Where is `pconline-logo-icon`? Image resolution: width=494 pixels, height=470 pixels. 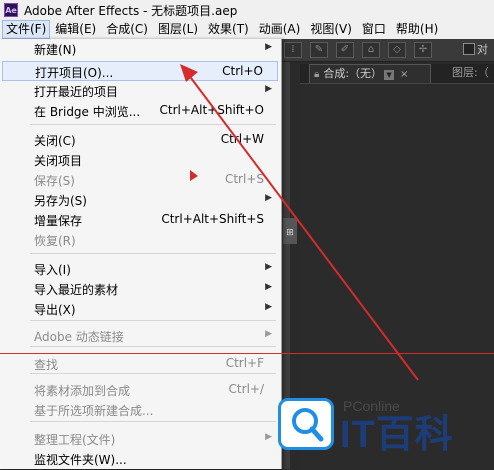
pconline-logo-icon is located at coordinates (306, 424).